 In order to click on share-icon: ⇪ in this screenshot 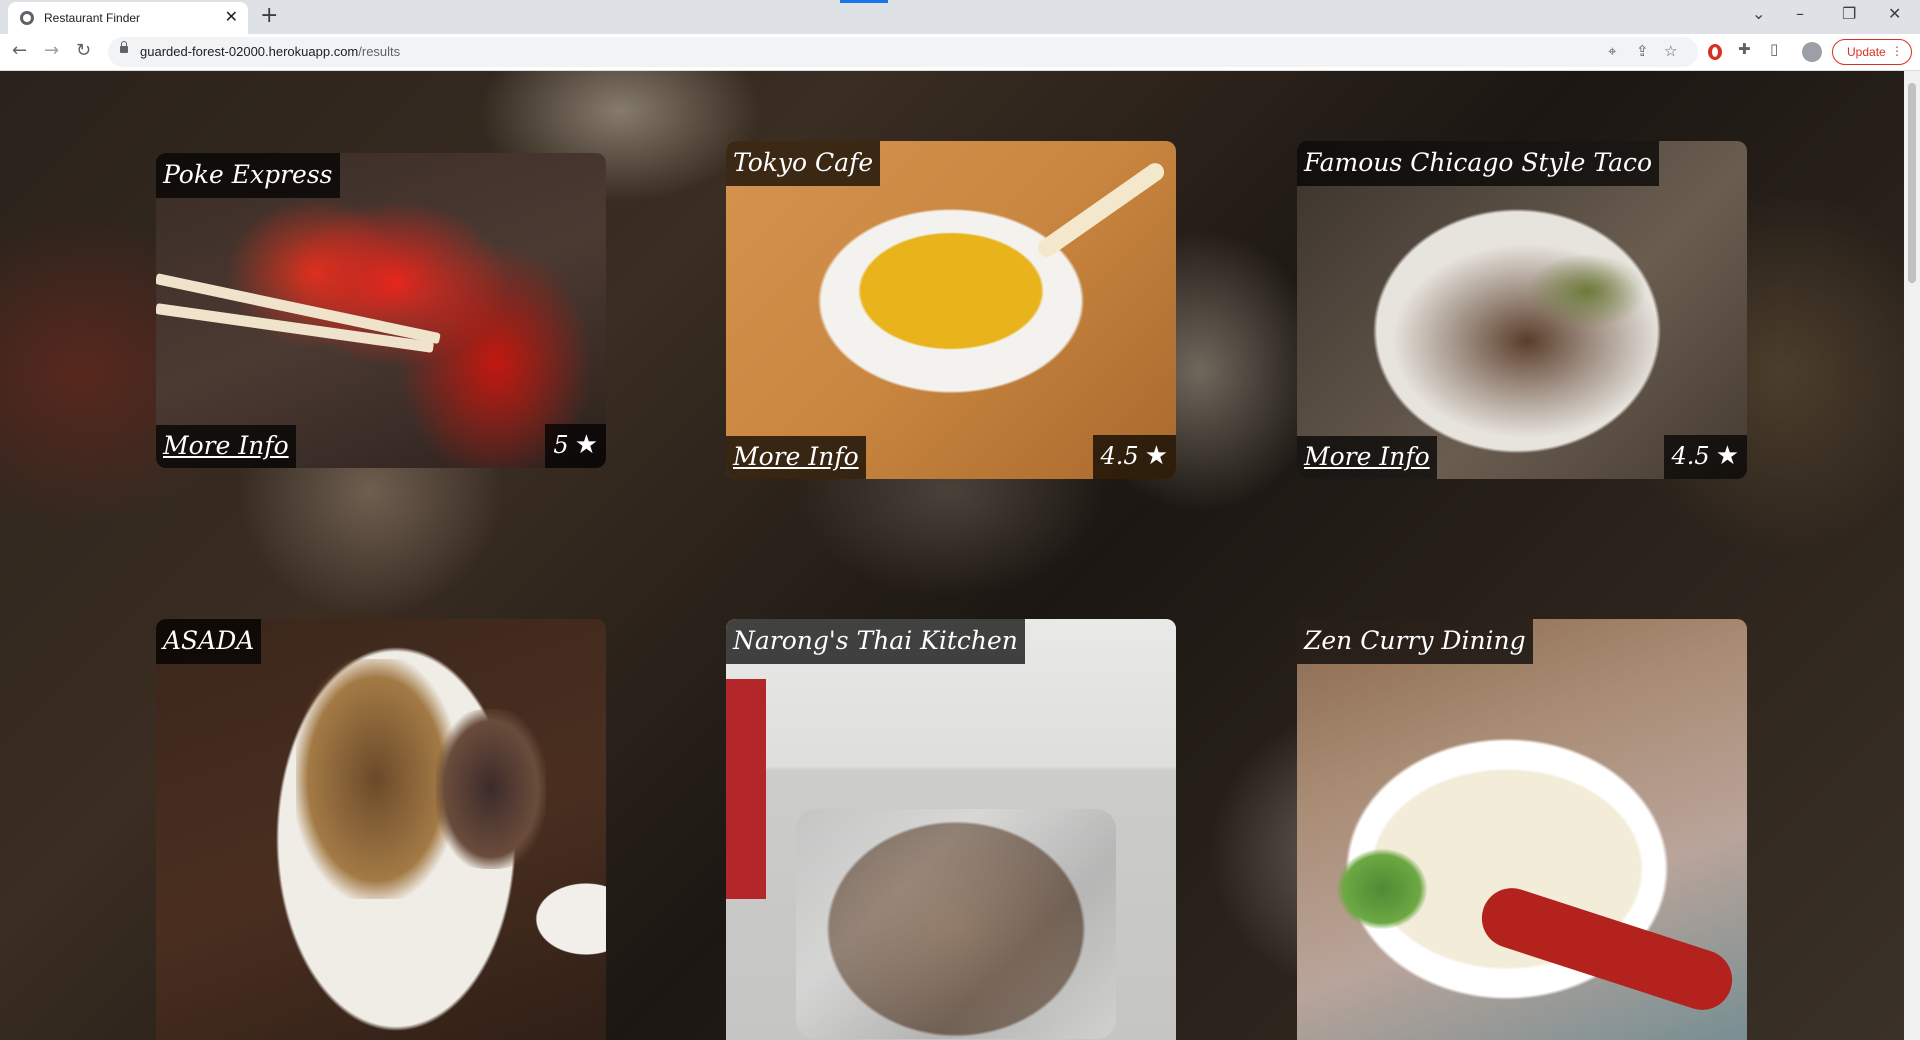, I will do `click(1642, 51)`.